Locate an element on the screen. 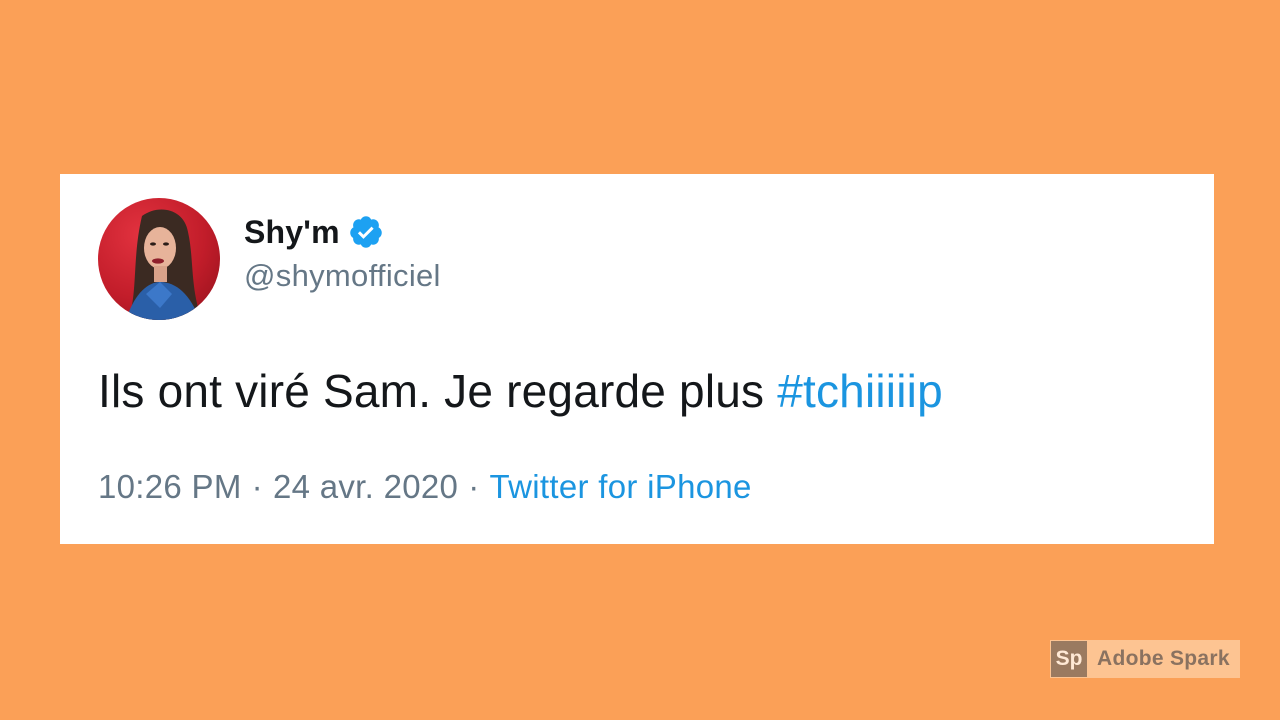 The height and width of the screenshot is (720, 1280). tweet-author: Shy'm @shymofficiel is located at coordinates (342, 253).